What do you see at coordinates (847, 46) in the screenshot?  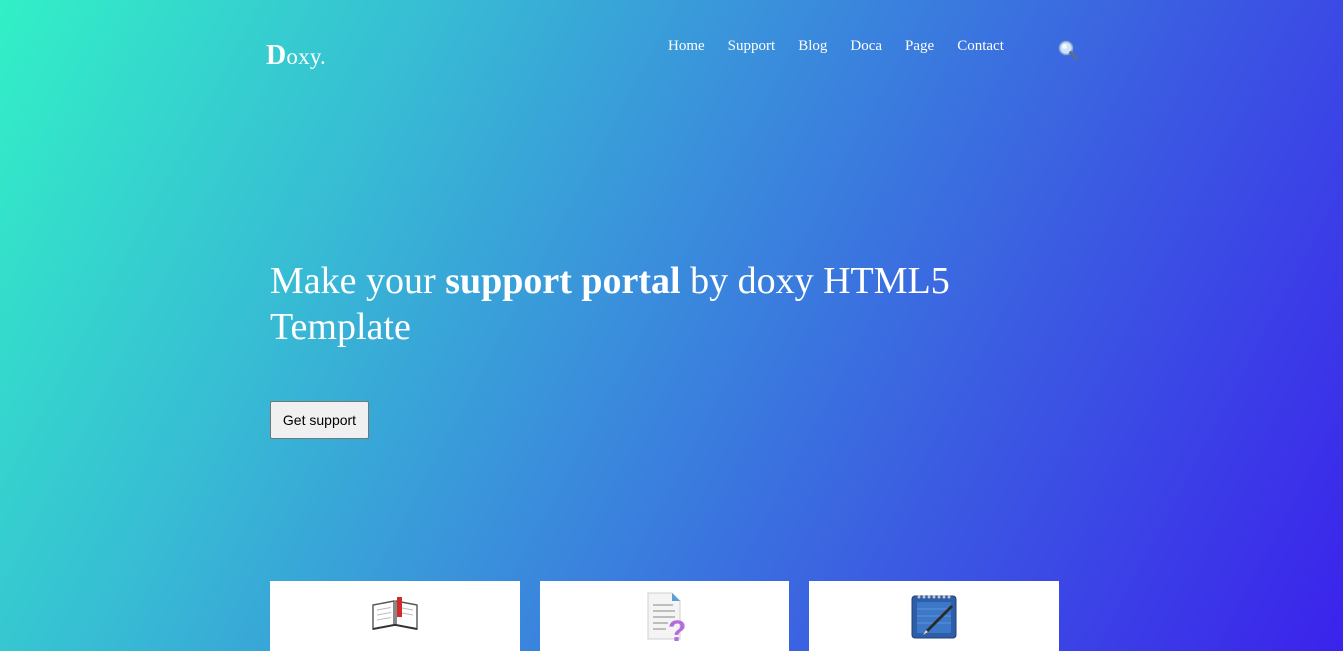 I see `main-nav: Home Support Blog Doca Page Contact` at bounding box center [847, 46].